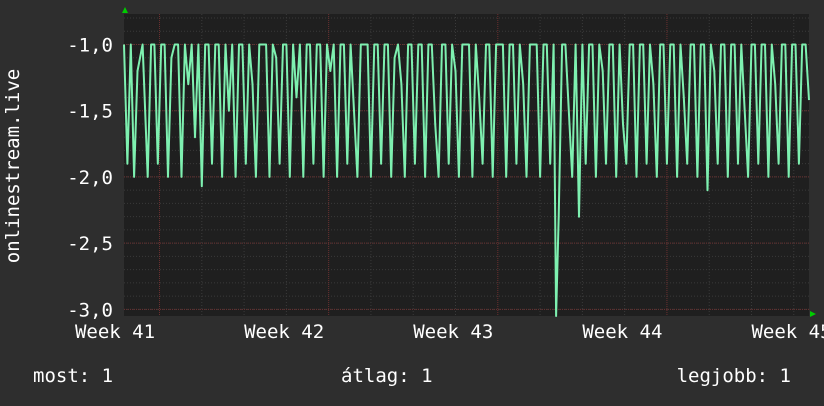 Image resolution: width=824 pixels, height=406 pixels. I want to click on legend-max: legjobb: 1, so click(734, 376).